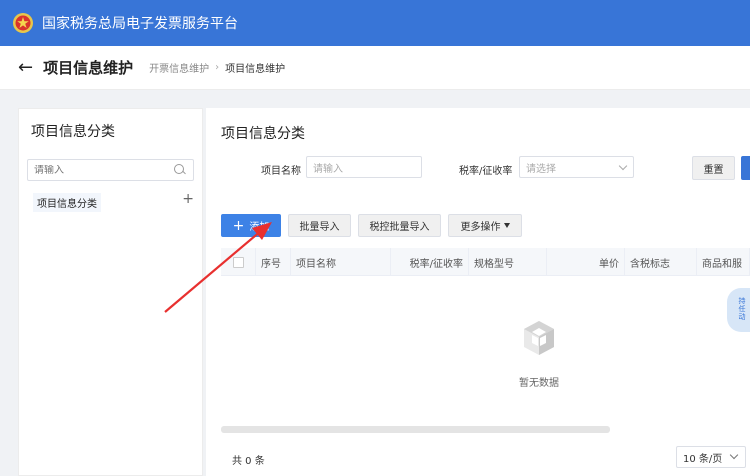 The image size is (750, 476). I want to click on query-button, so click(745, 168).